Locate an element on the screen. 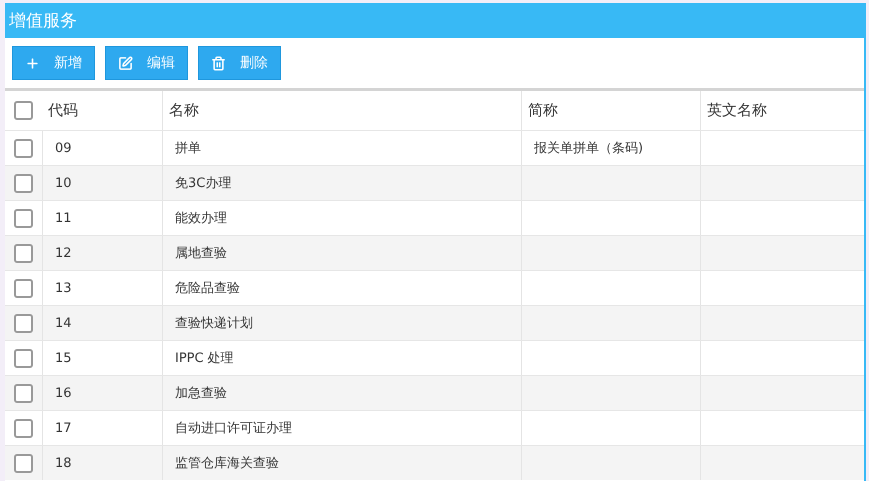 Image resolution: width=869 pixels, height=481 pixels. column-header: 简称 is located at coordinates (543, 110).